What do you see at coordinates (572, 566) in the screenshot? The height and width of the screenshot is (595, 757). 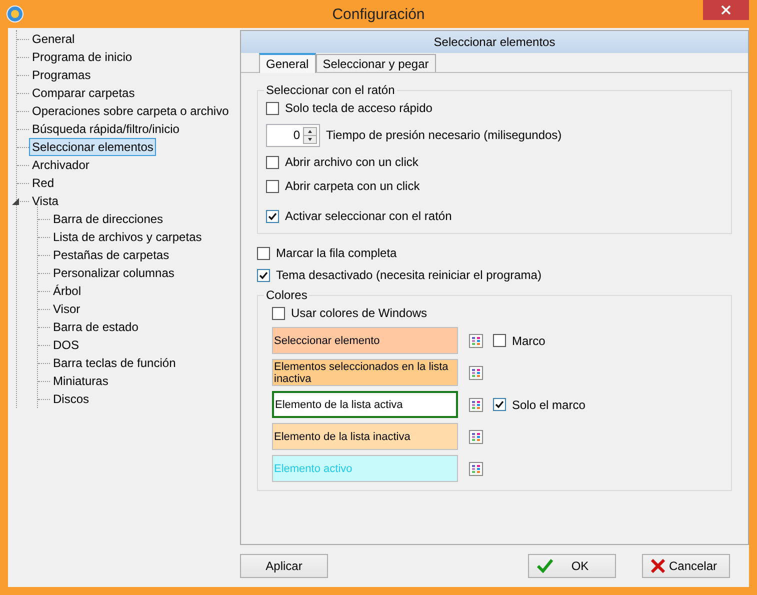 I see `ok-button: OK` at bounding box center [572, 566].